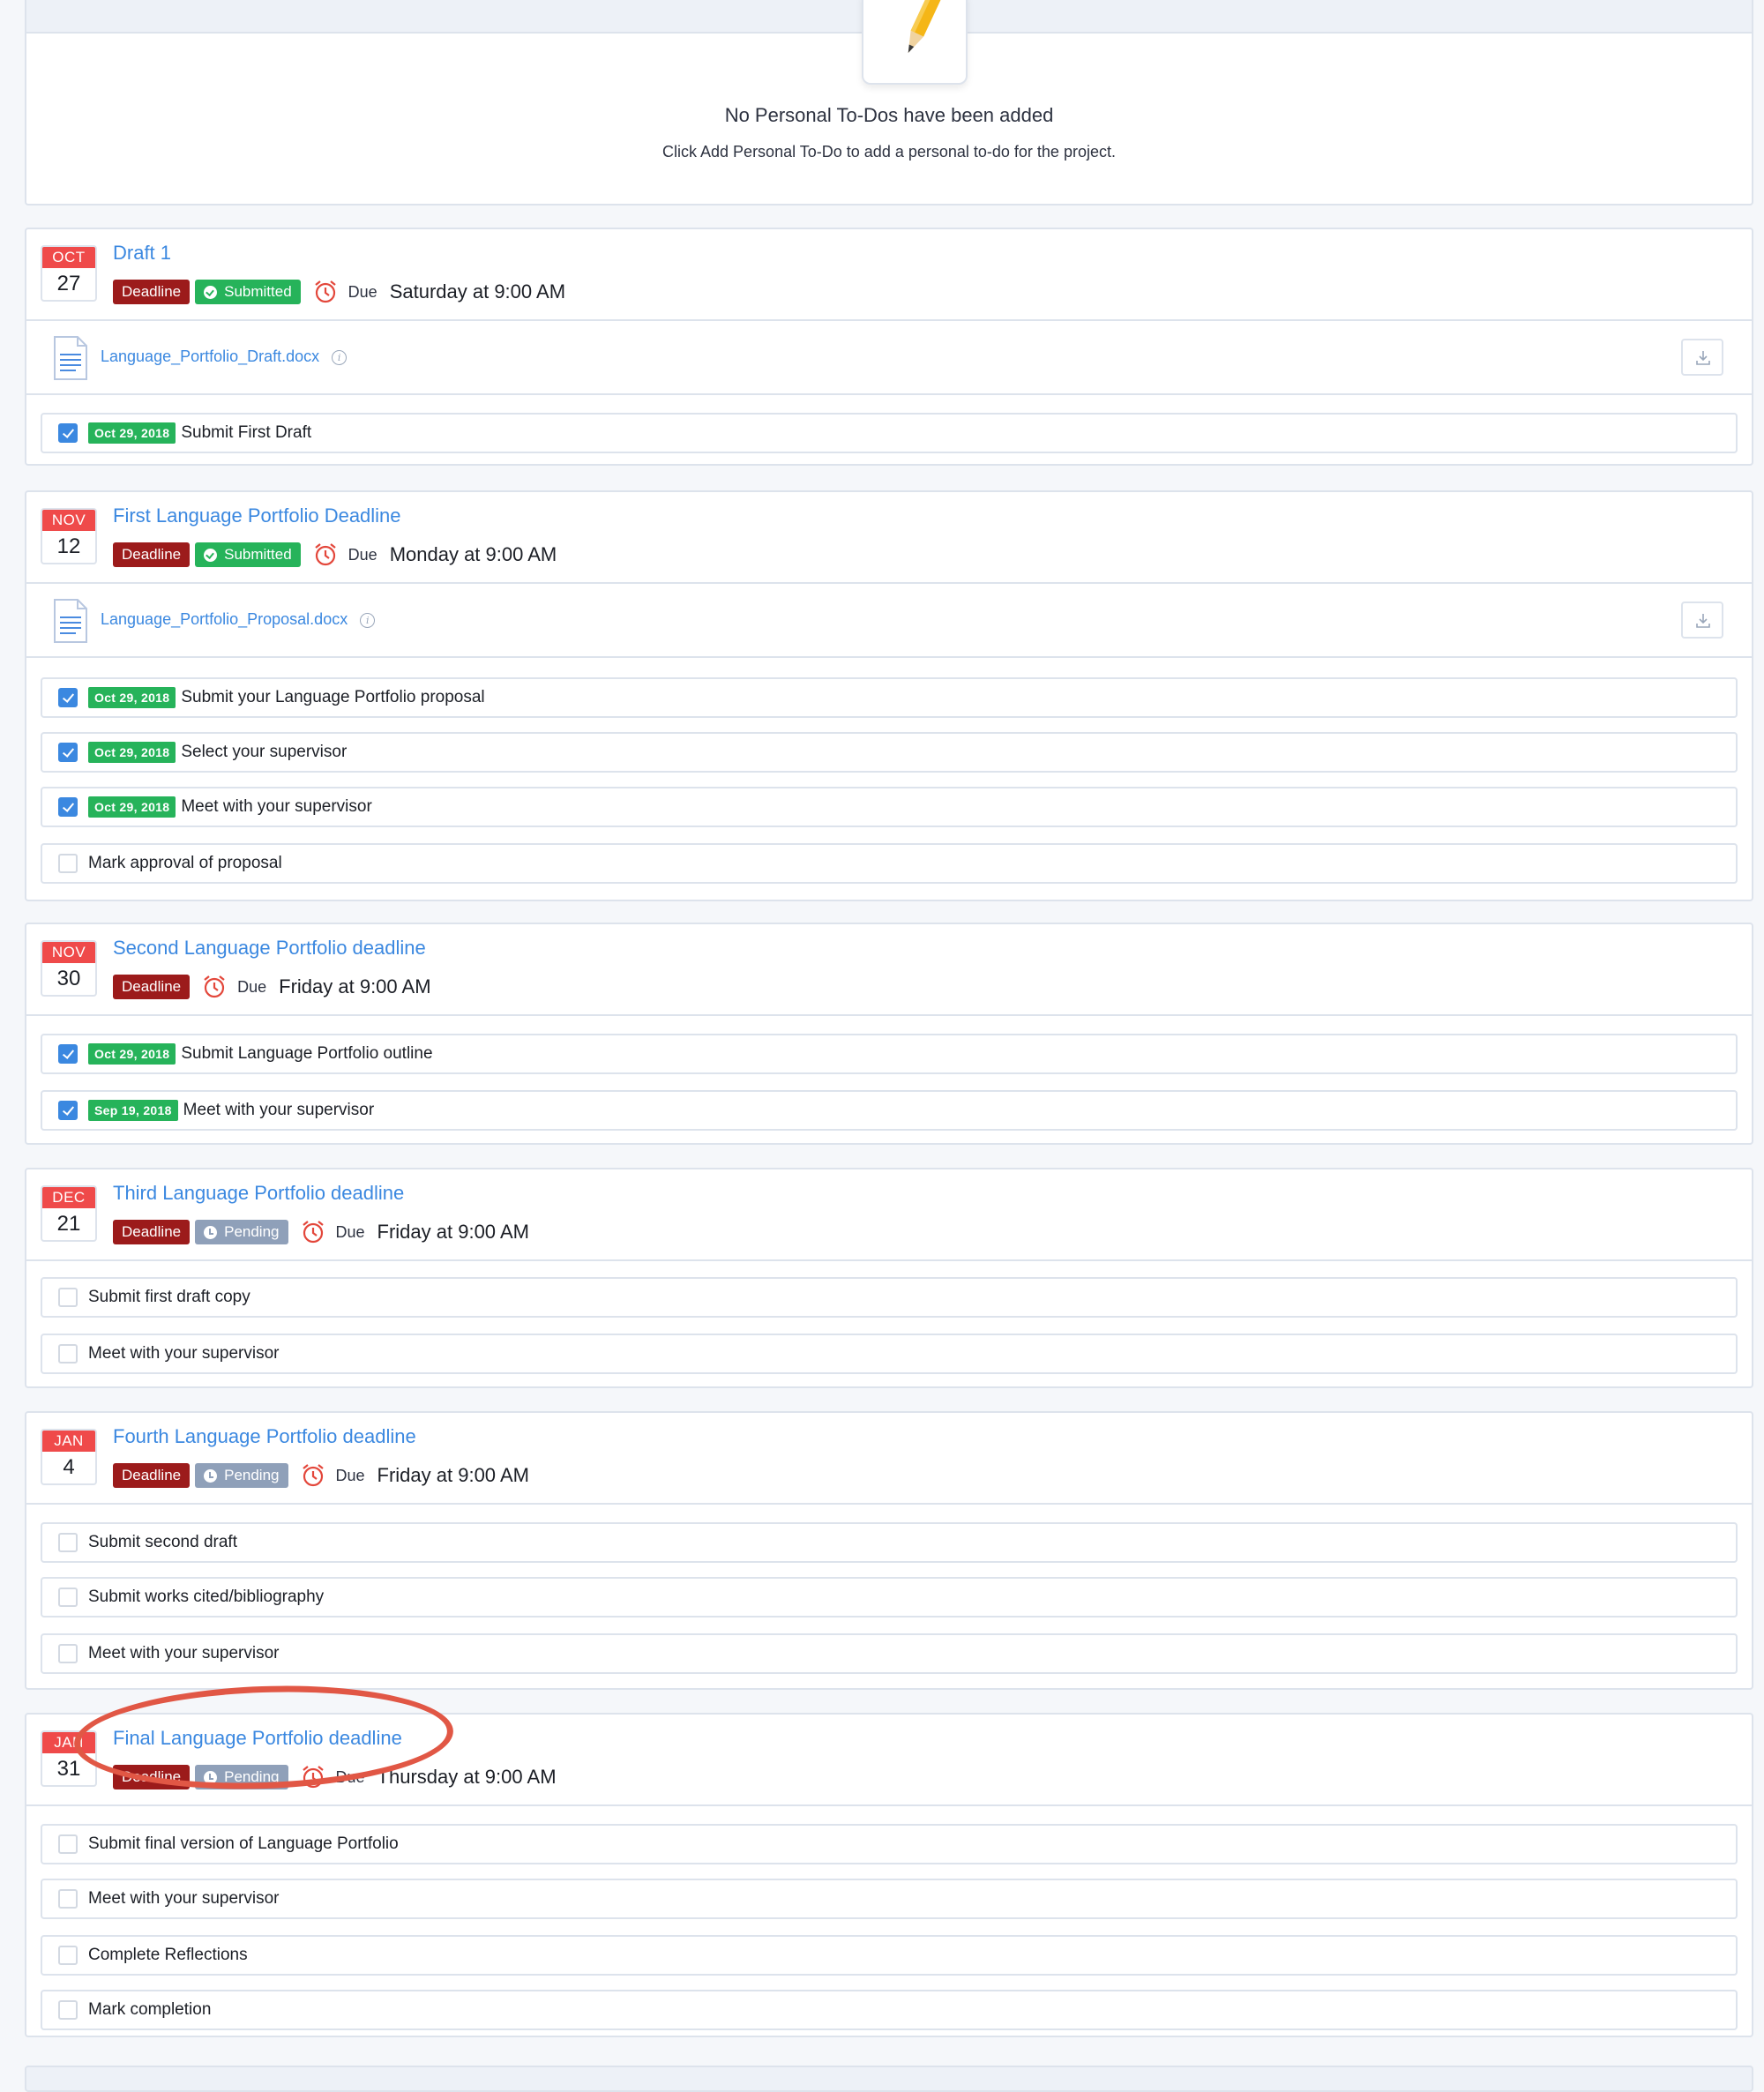 The image size is (1764, 2092). What do you see at coordinates (889, 1955) in the screenshot?
I see `task-item: Complete Reflections` at bounding box center [889, 1955].